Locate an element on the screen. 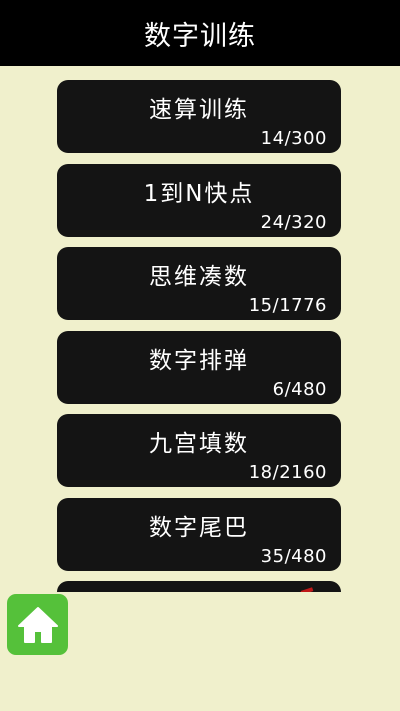 This screenshot has width=400, height=711. game-card-progress: 14/300 is located at coordinates (293, 138).